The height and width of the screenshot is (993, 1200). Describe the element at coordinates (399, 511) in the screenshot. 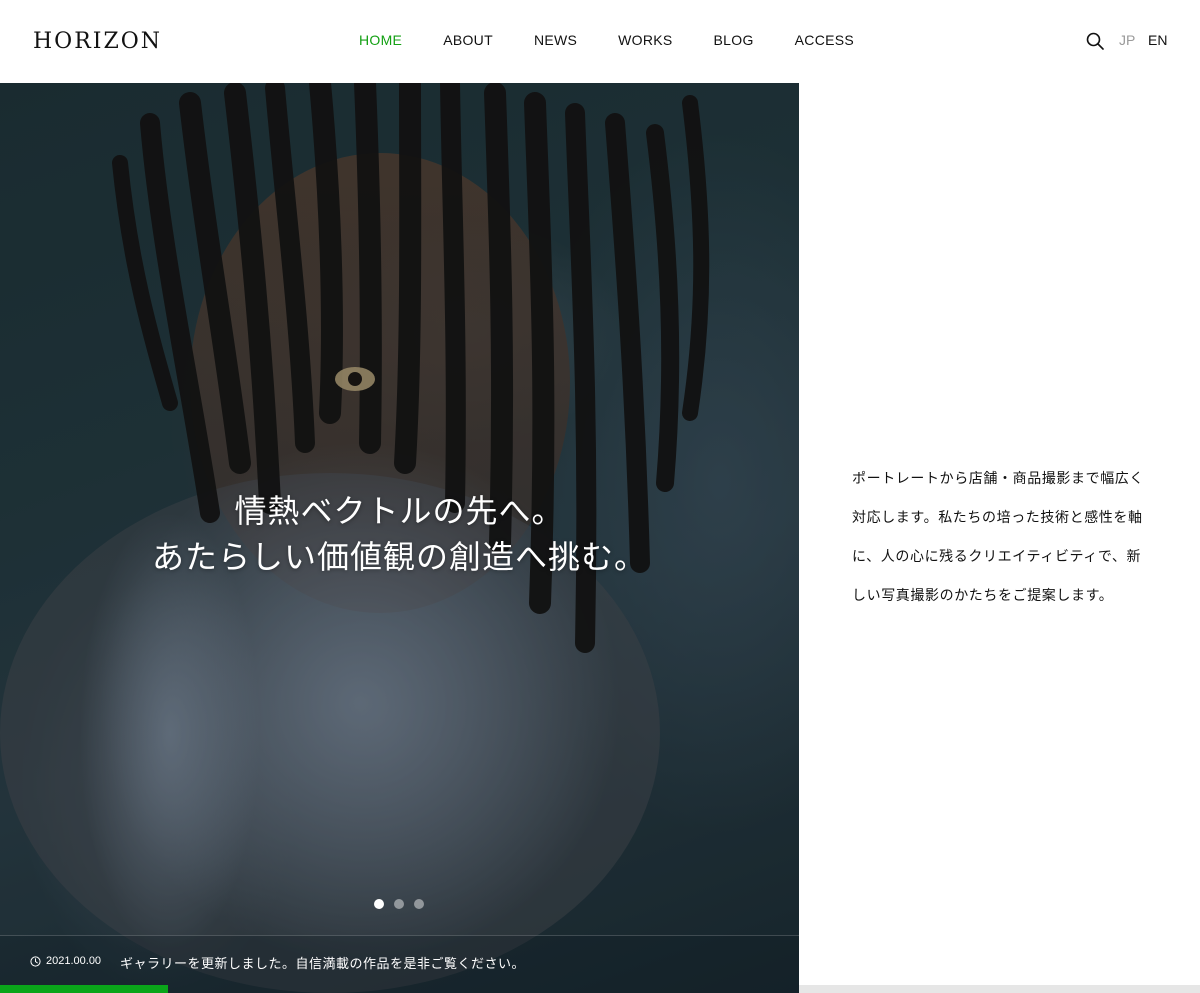

I see `hero-headline-line-1: 情熱ベクトルの先へ。` at that location.